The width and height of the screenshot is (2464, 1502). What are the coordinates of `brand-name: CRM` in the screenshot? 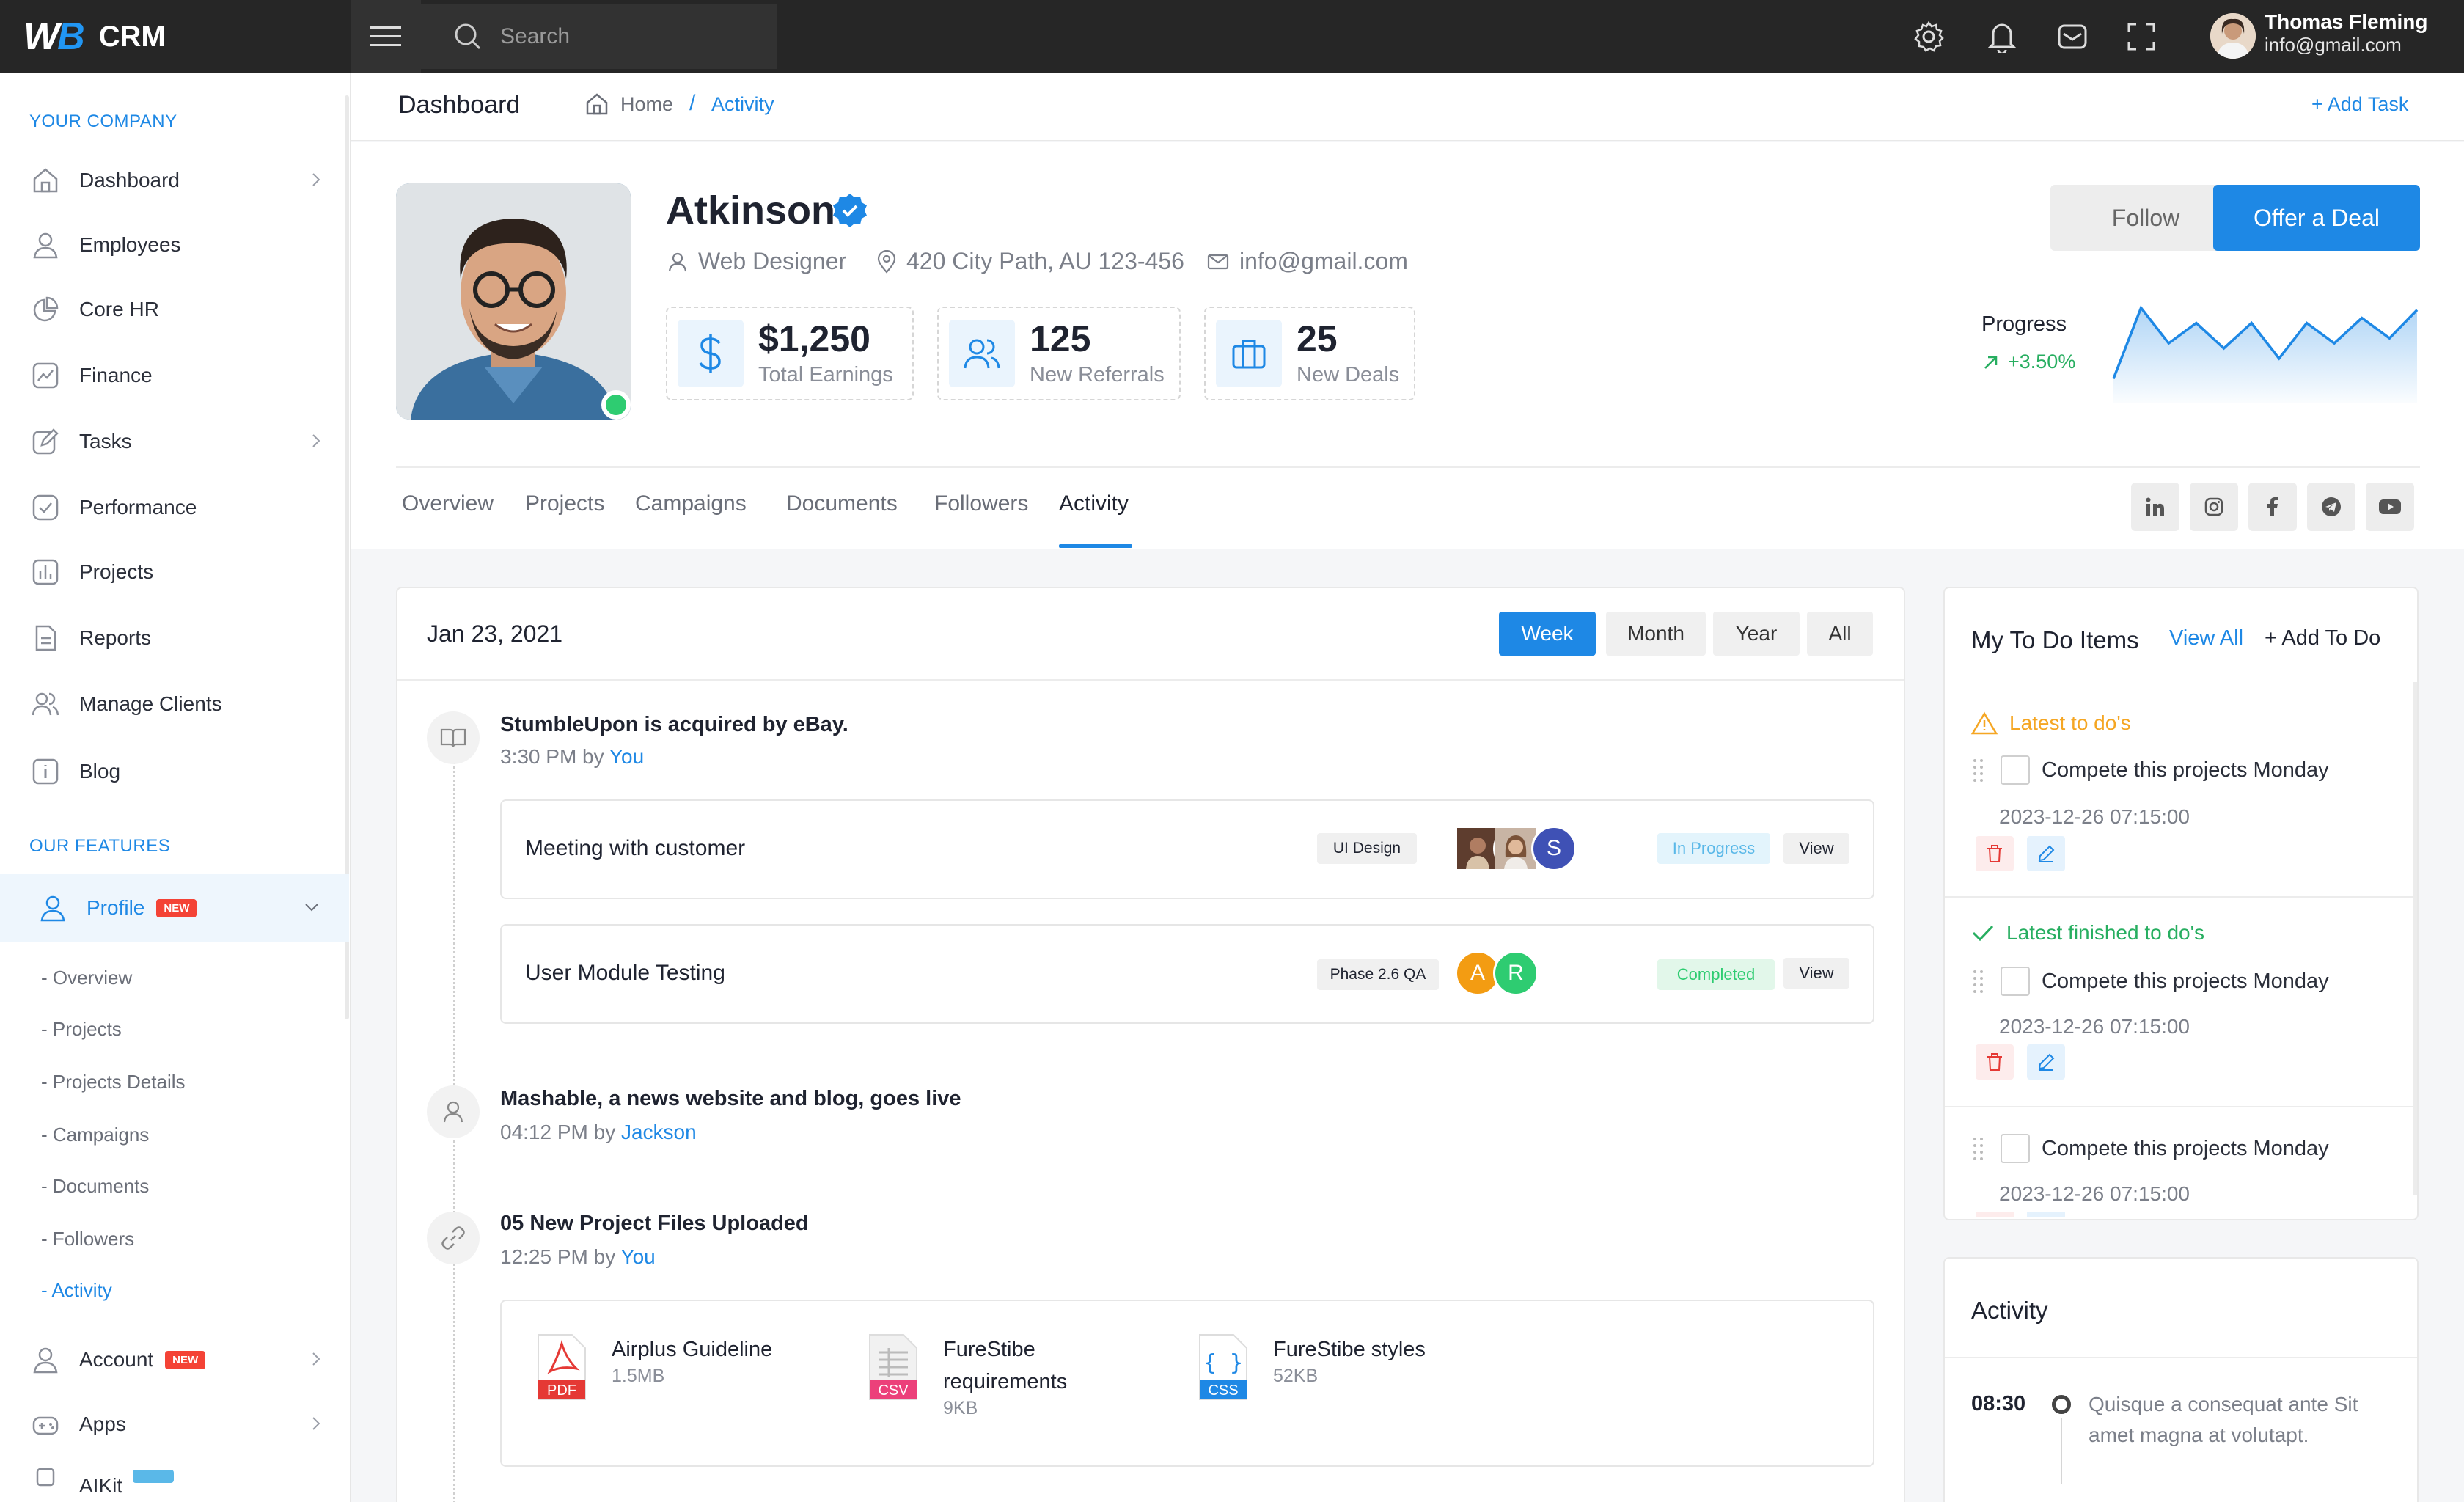 It's located at (132, 36).